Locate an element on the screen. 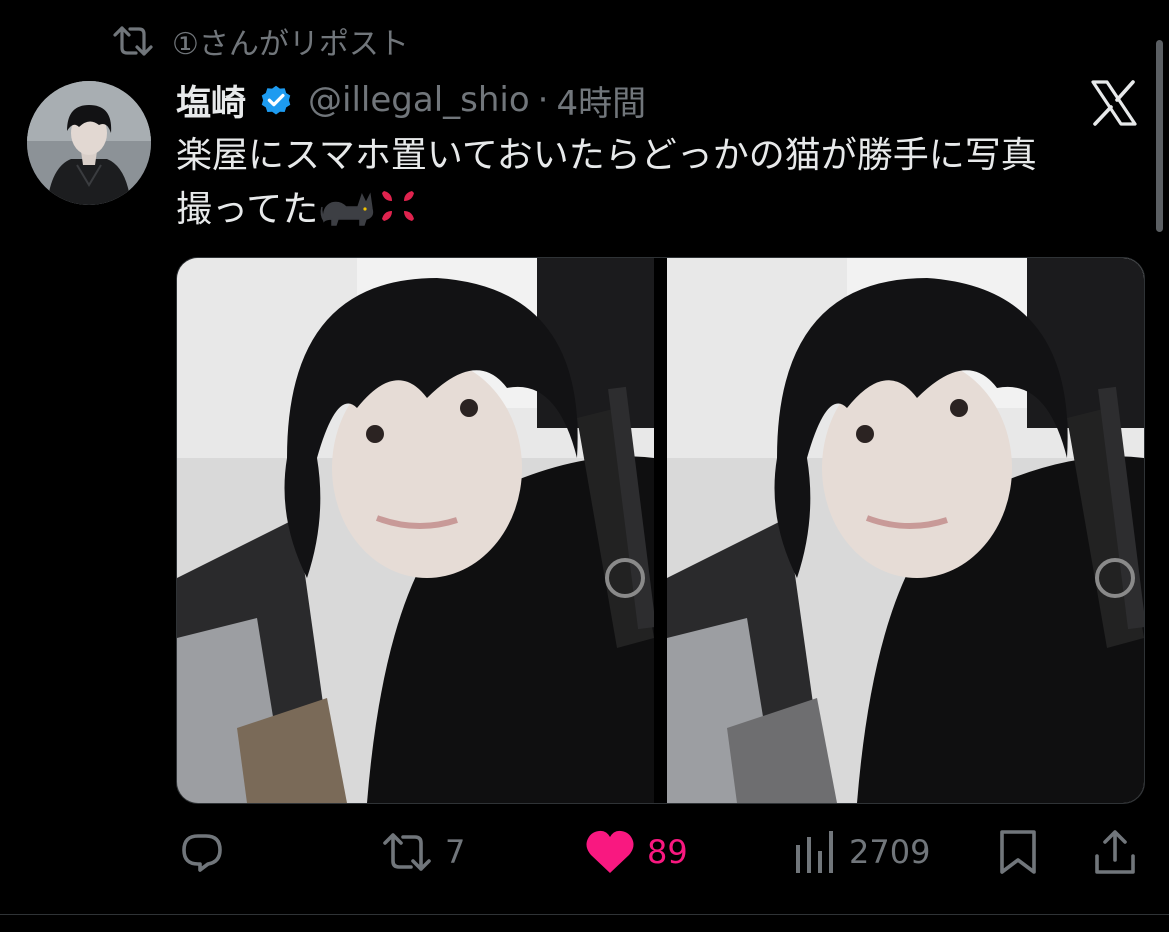 Image resolution: width=1169 pixels, height=932 pixels. repost-context: ①さんがリポスト is located at coordinates (260, 41).